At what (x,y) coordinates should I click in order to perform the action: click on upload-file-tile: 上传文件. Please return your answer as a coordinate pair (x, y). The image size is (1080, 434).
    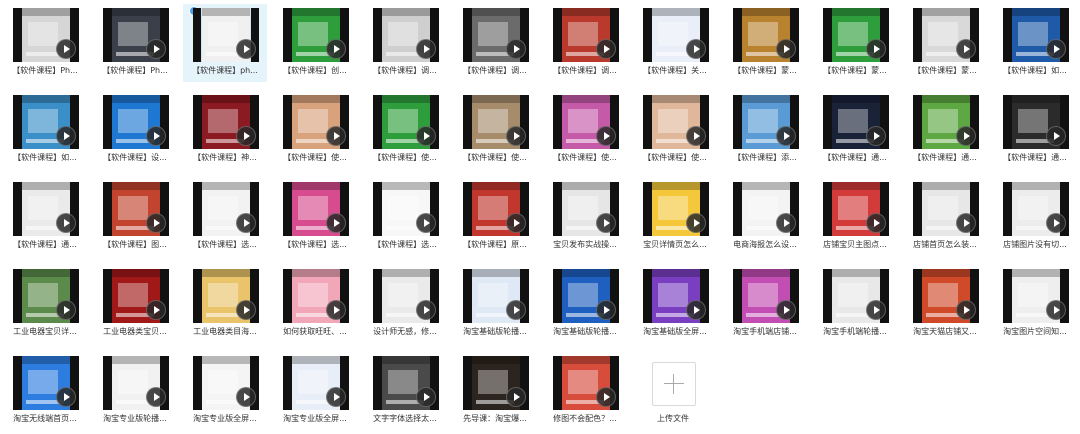
    Looking at the image, I should click on (682, 393).